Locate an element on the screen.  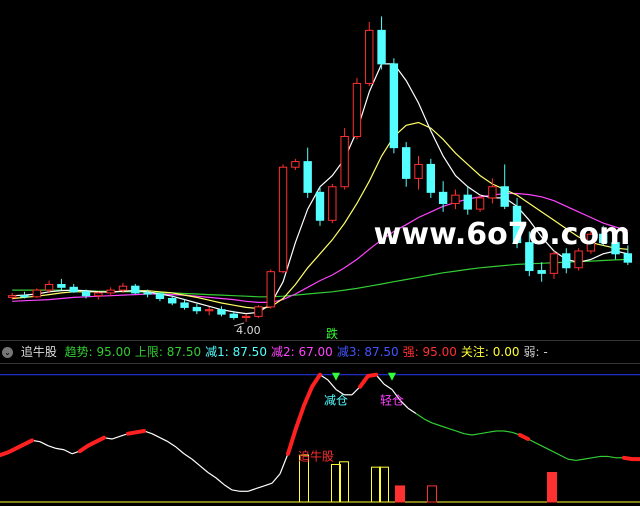
min-price-label: 4.00 is located at coordinates (248, 330).